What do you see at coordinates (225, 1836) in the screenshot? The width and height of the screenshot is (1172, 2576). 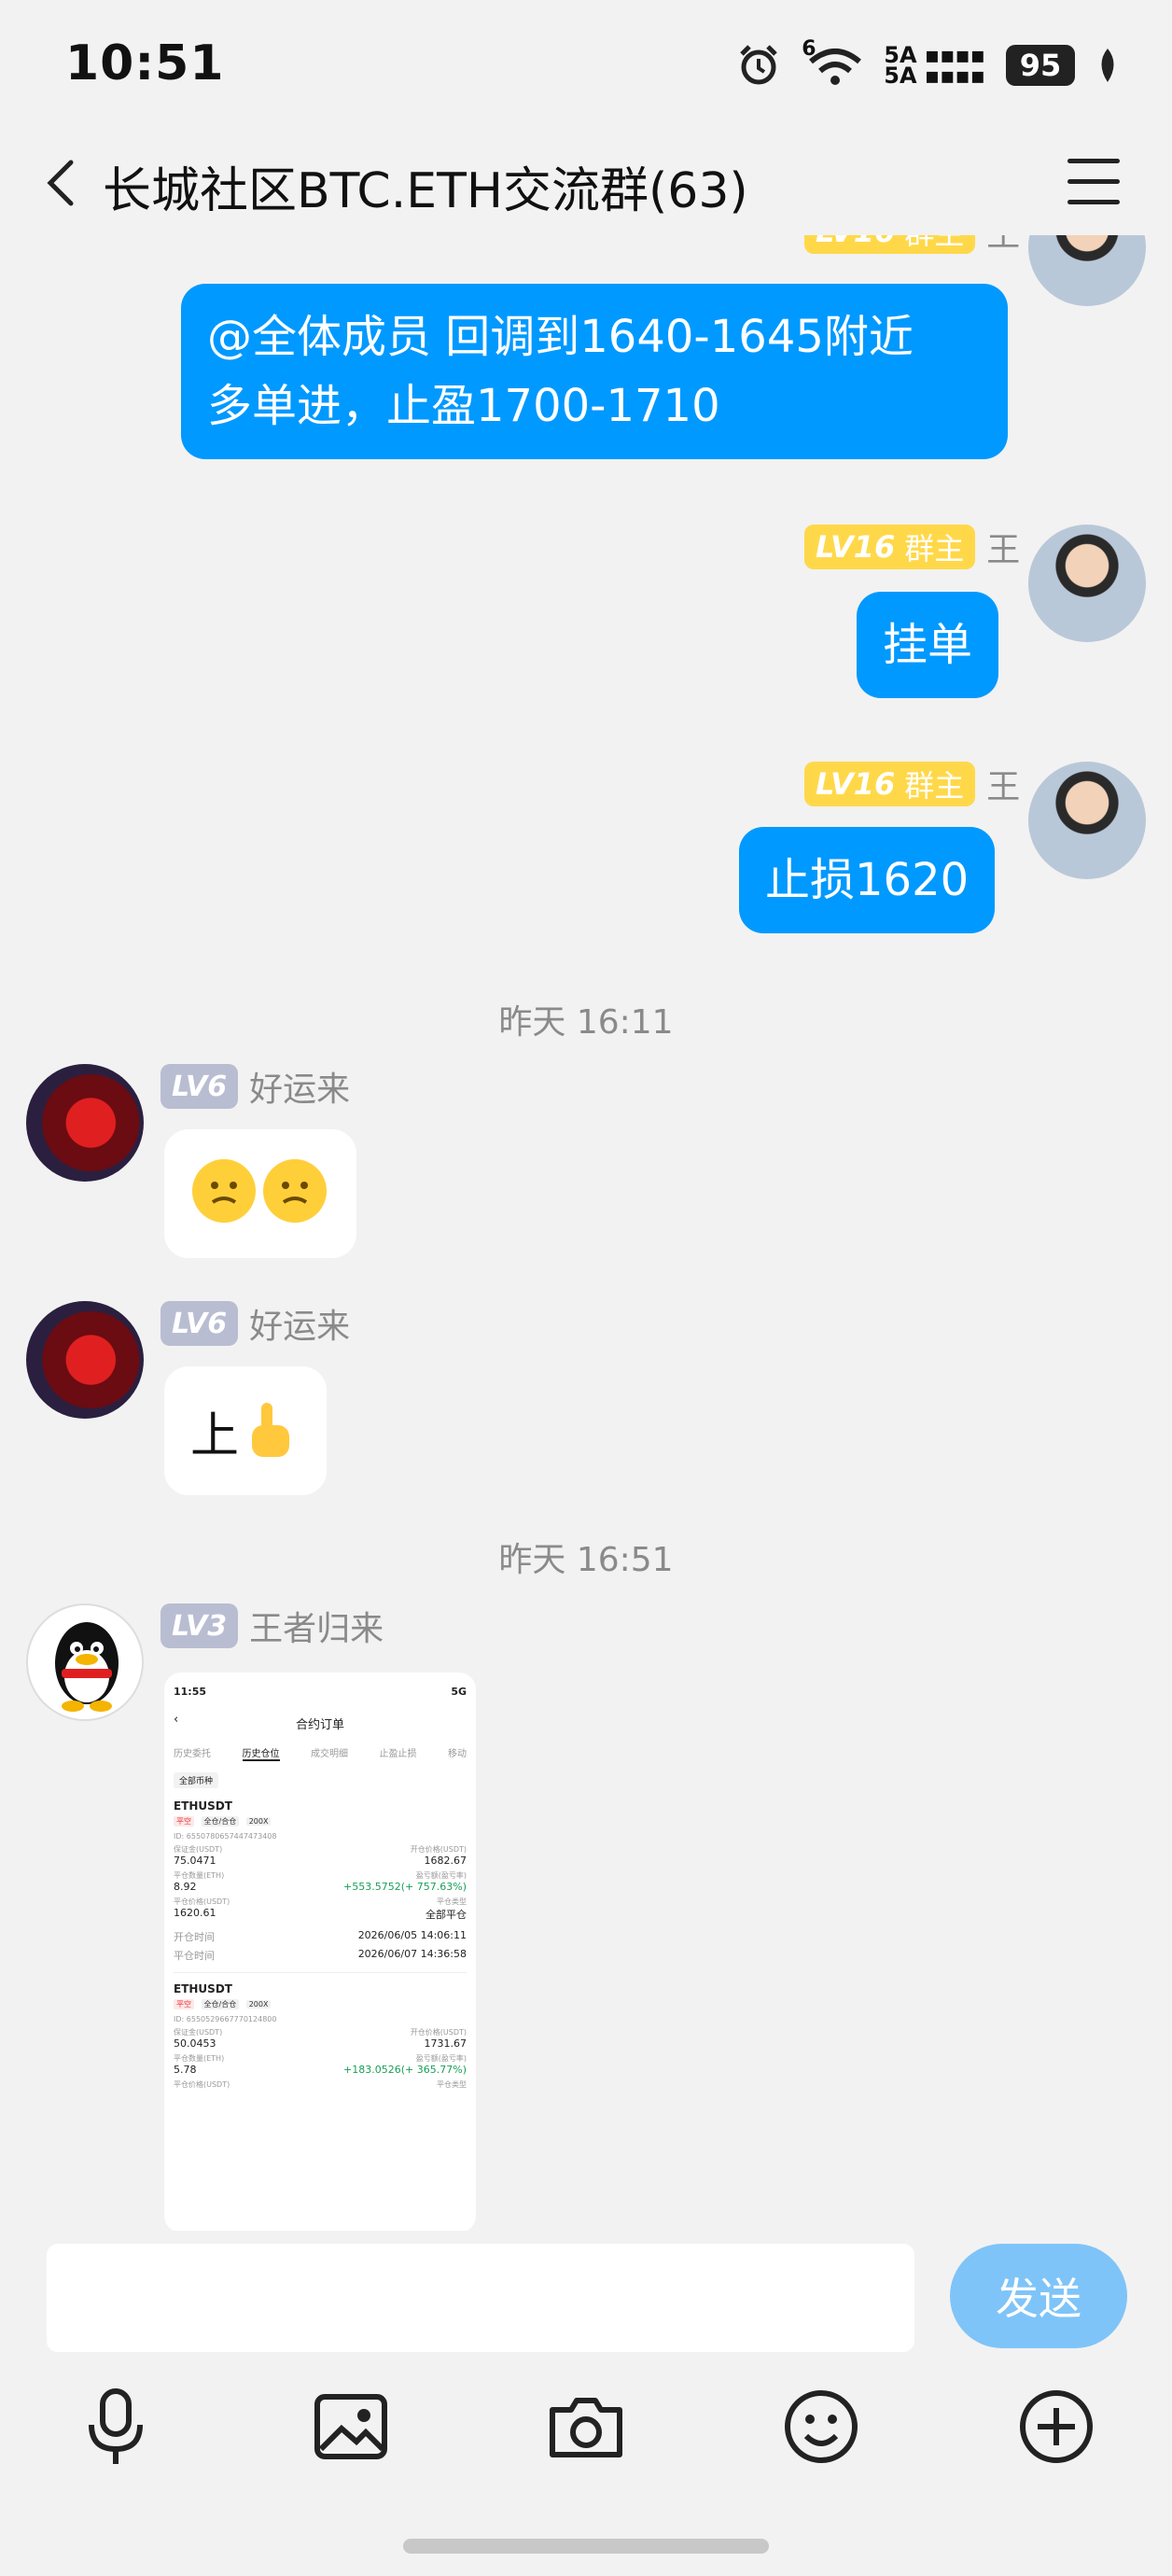 I see `shot-order-id: ID: 6550780657447473408` at bounding box center [225, 1836].